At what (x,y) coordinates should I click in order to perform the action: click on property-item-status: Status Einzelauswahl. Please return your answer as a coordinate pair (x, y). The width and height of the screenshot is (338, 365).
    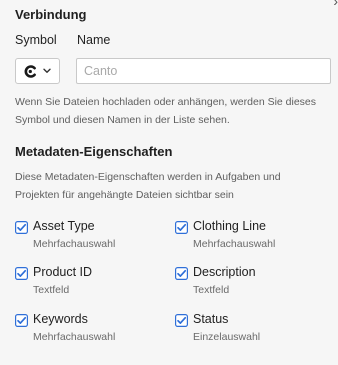
    Looking at the image, I should click on (250, 330).